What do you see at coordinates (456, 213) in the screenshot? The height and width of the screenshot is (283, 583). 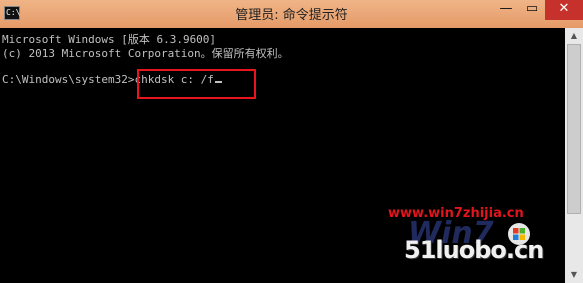 I see `watermark-url: www.win7zhijia.cn` at bounding box center [456, 213].